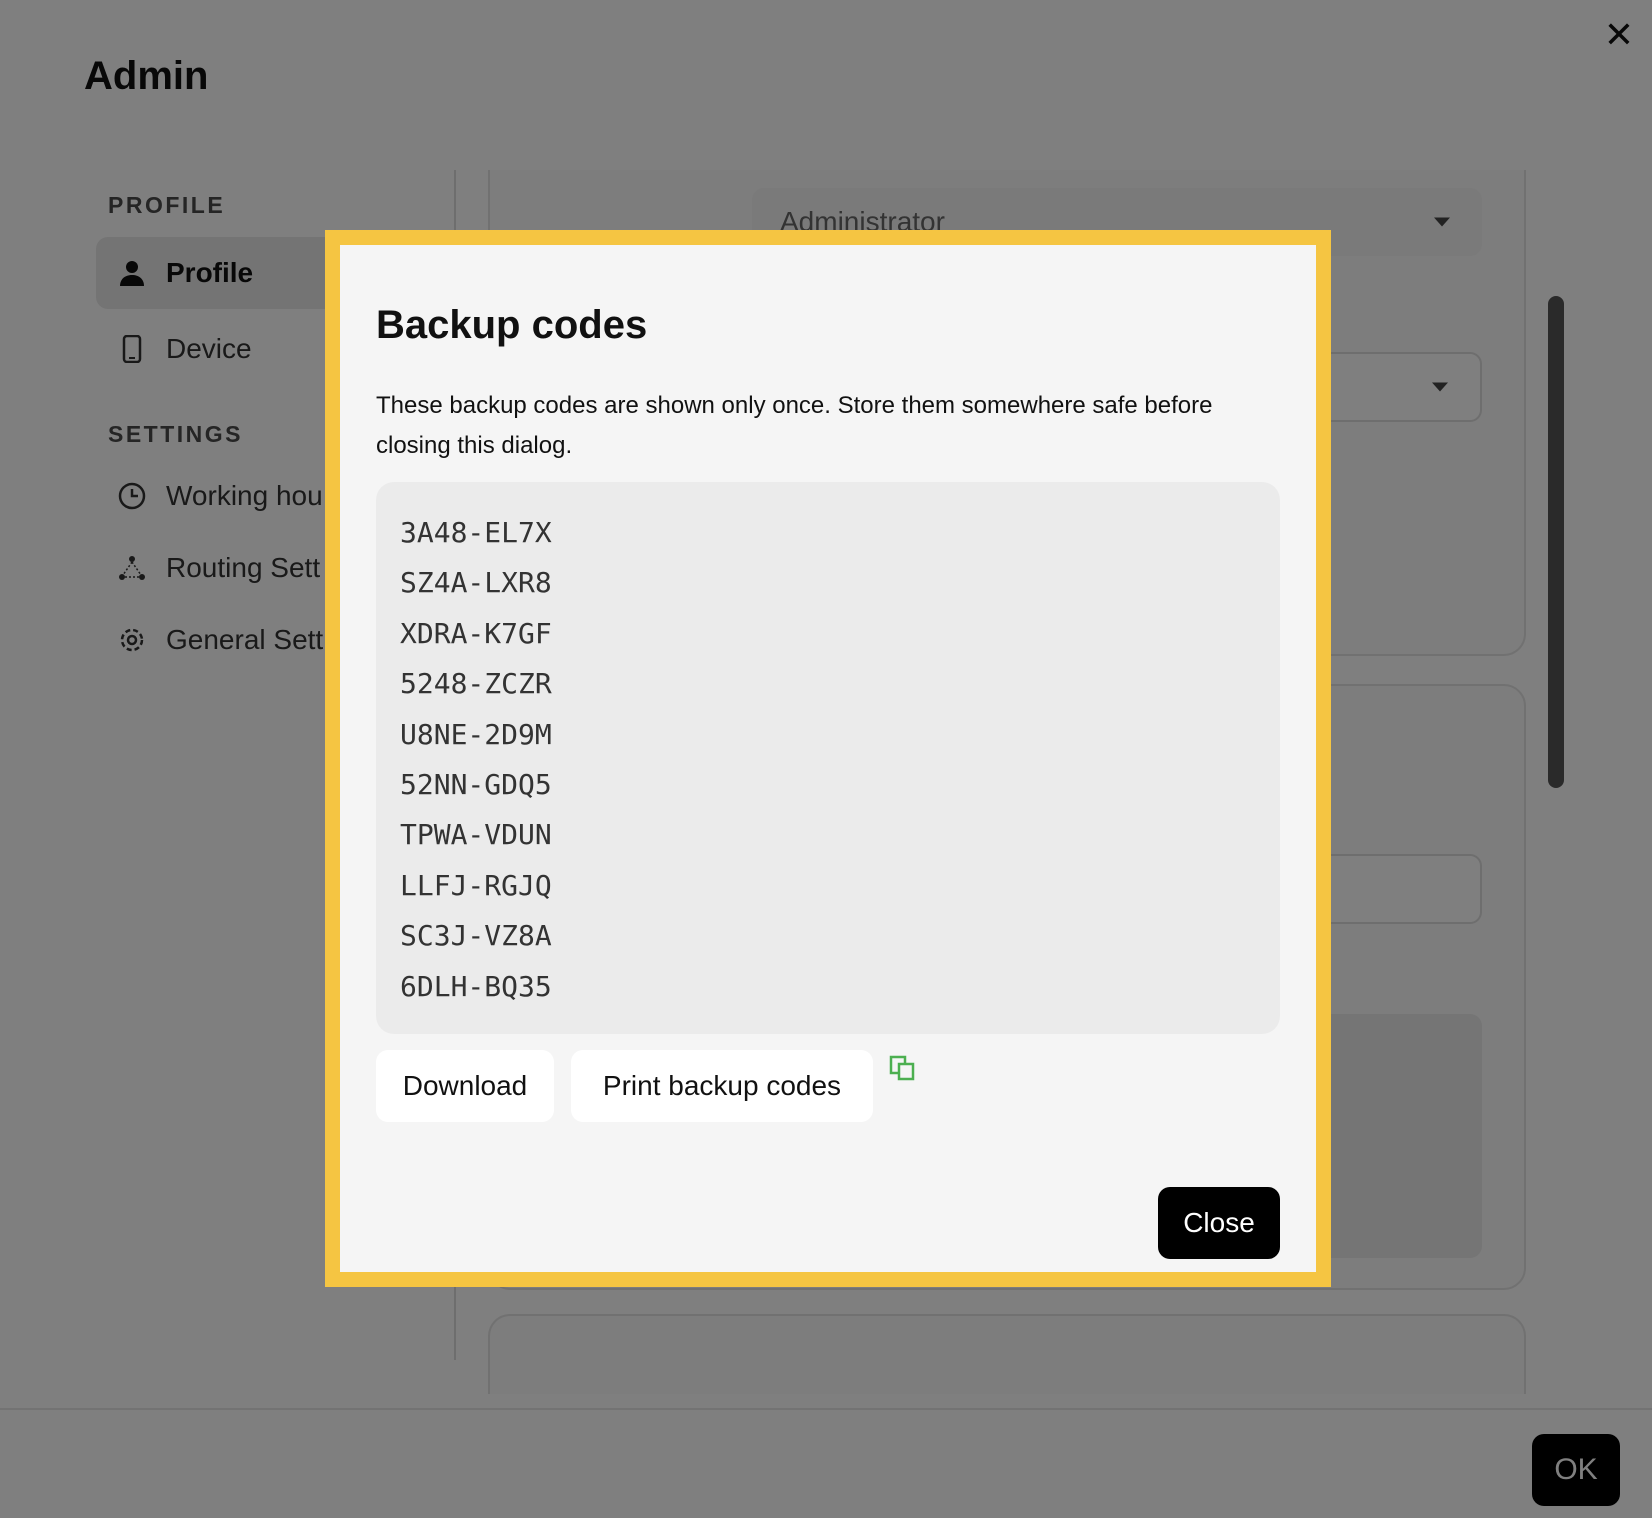 The width and height of the screenshot is (1652, 1518). What do you see at coordinates (722, 1086) in the screenshot?
I see `print-backup-codes-button: Print backup codes` at bounding box center [722, 1086].